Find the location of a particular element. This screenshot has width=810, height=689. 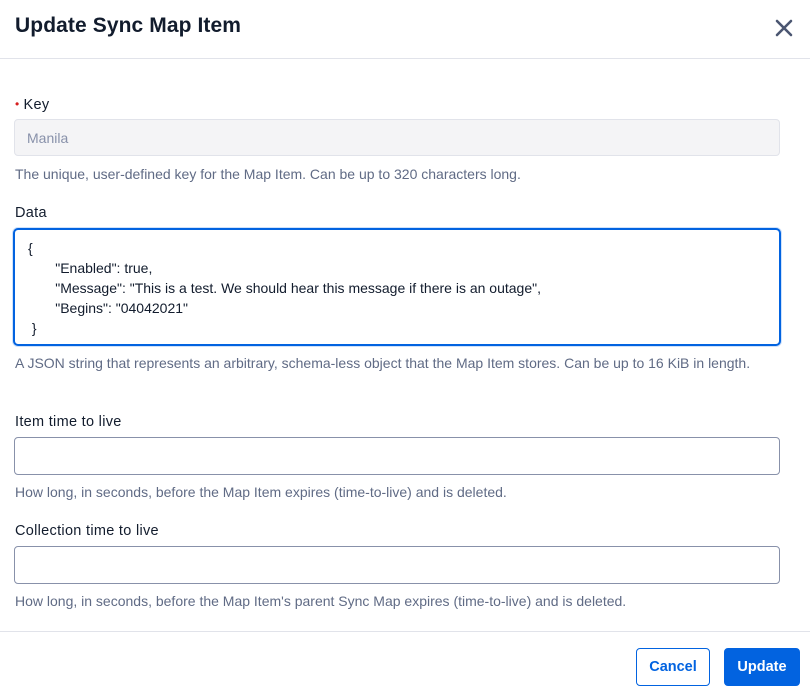

close-button is located at coordinates (784, 28).